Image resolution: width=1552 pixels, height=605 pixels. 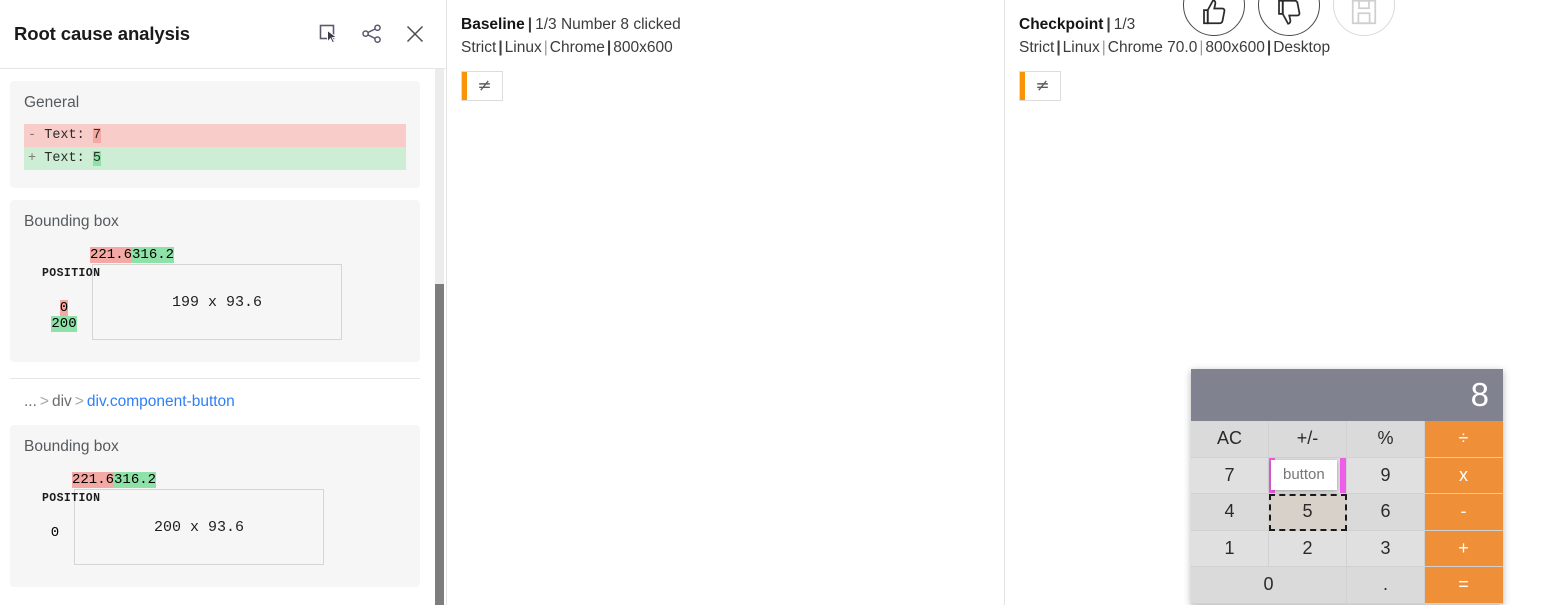 What do you see at coordinates (96, 158) in the screenshot?
I see `diff-value-added: 5` at bounding box center [96, 158].